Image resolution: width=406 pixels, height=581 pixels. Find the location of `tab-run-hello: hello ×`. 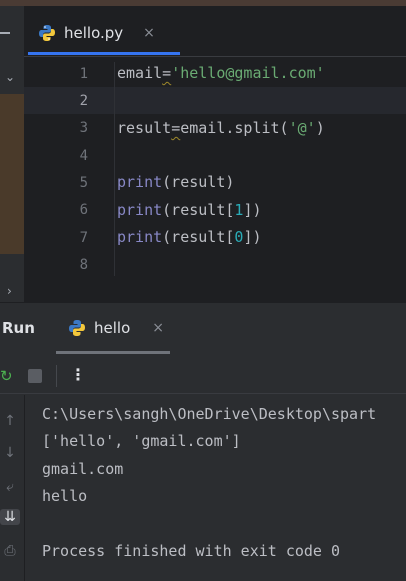

tab-run-hello: hello × is located at coordinates (116, 328).